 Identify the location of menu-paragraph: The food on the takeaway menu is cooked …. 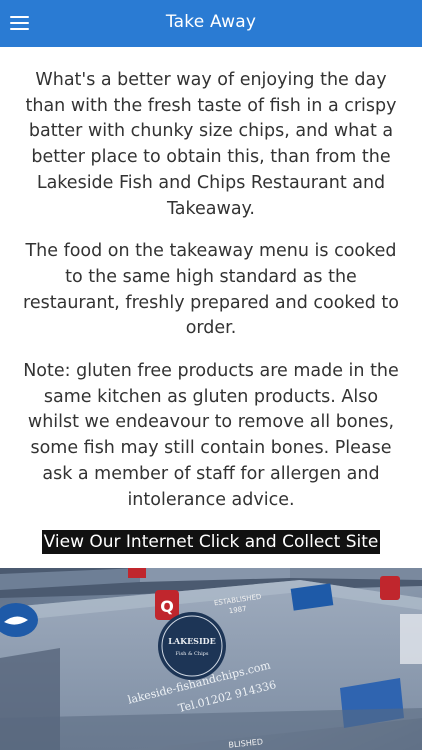
(211, 290).